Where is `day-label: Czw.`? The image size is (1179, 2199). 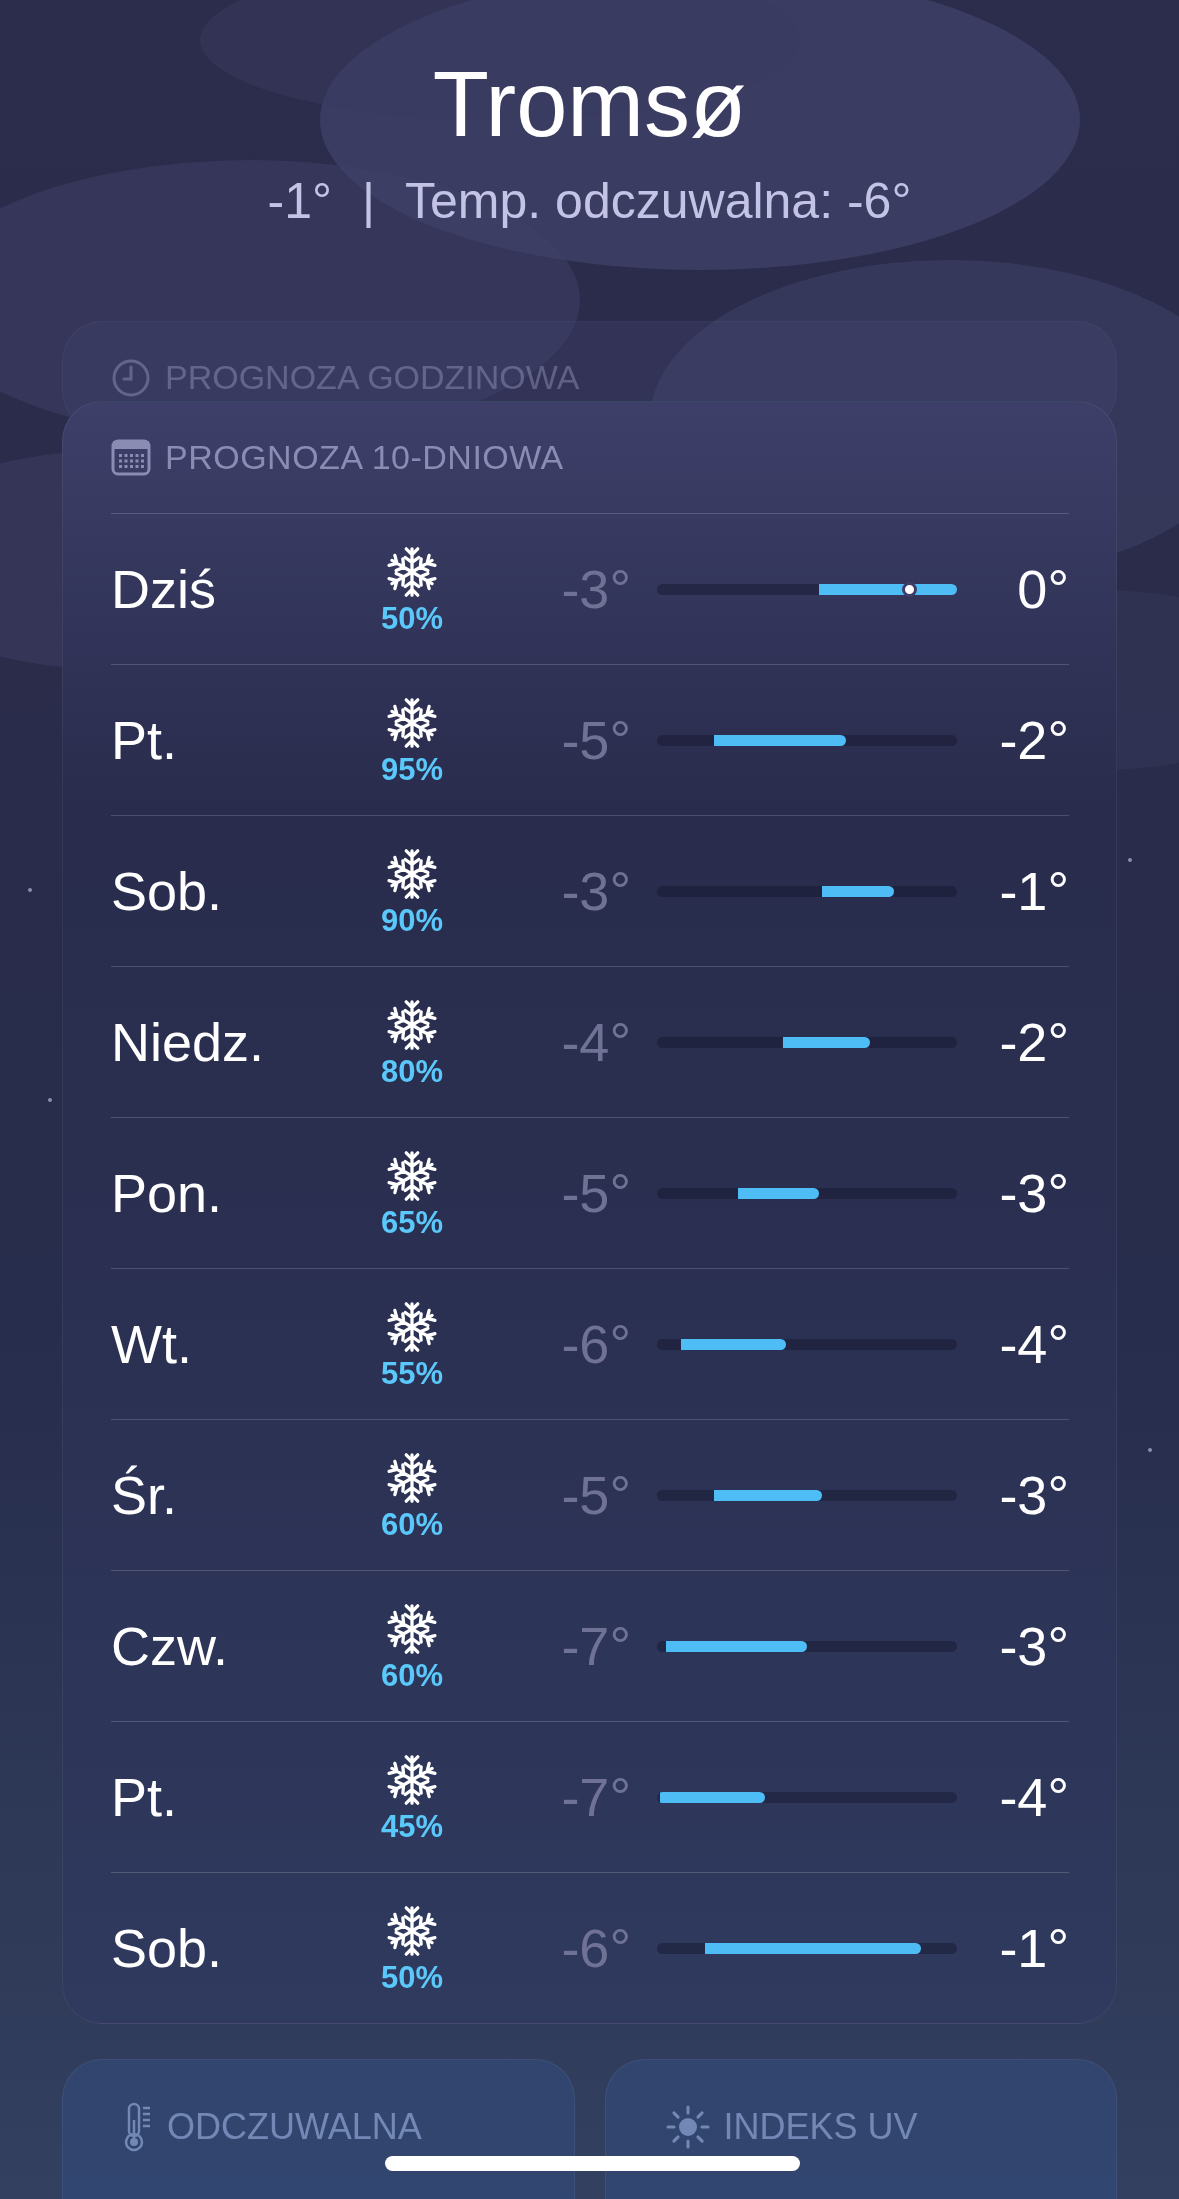
day-label: Czw. is located at coordinates (170, 1646).